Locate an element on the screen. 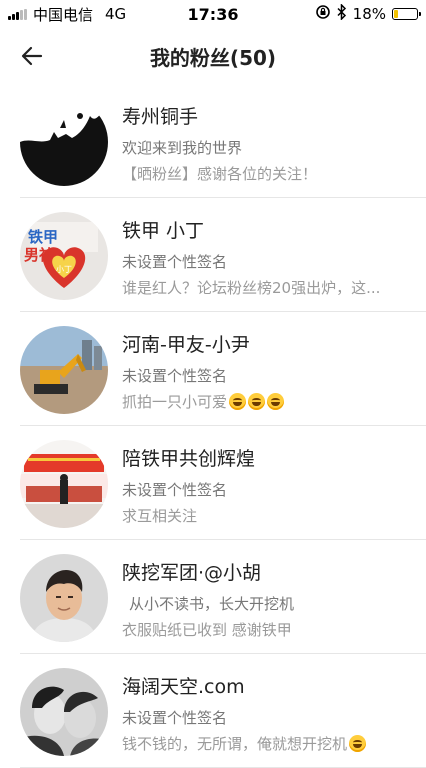 Image resolution: width=426 pixels, height=768 pixels. carrier-label: 中国电信 is located at coordinates (63, 14).